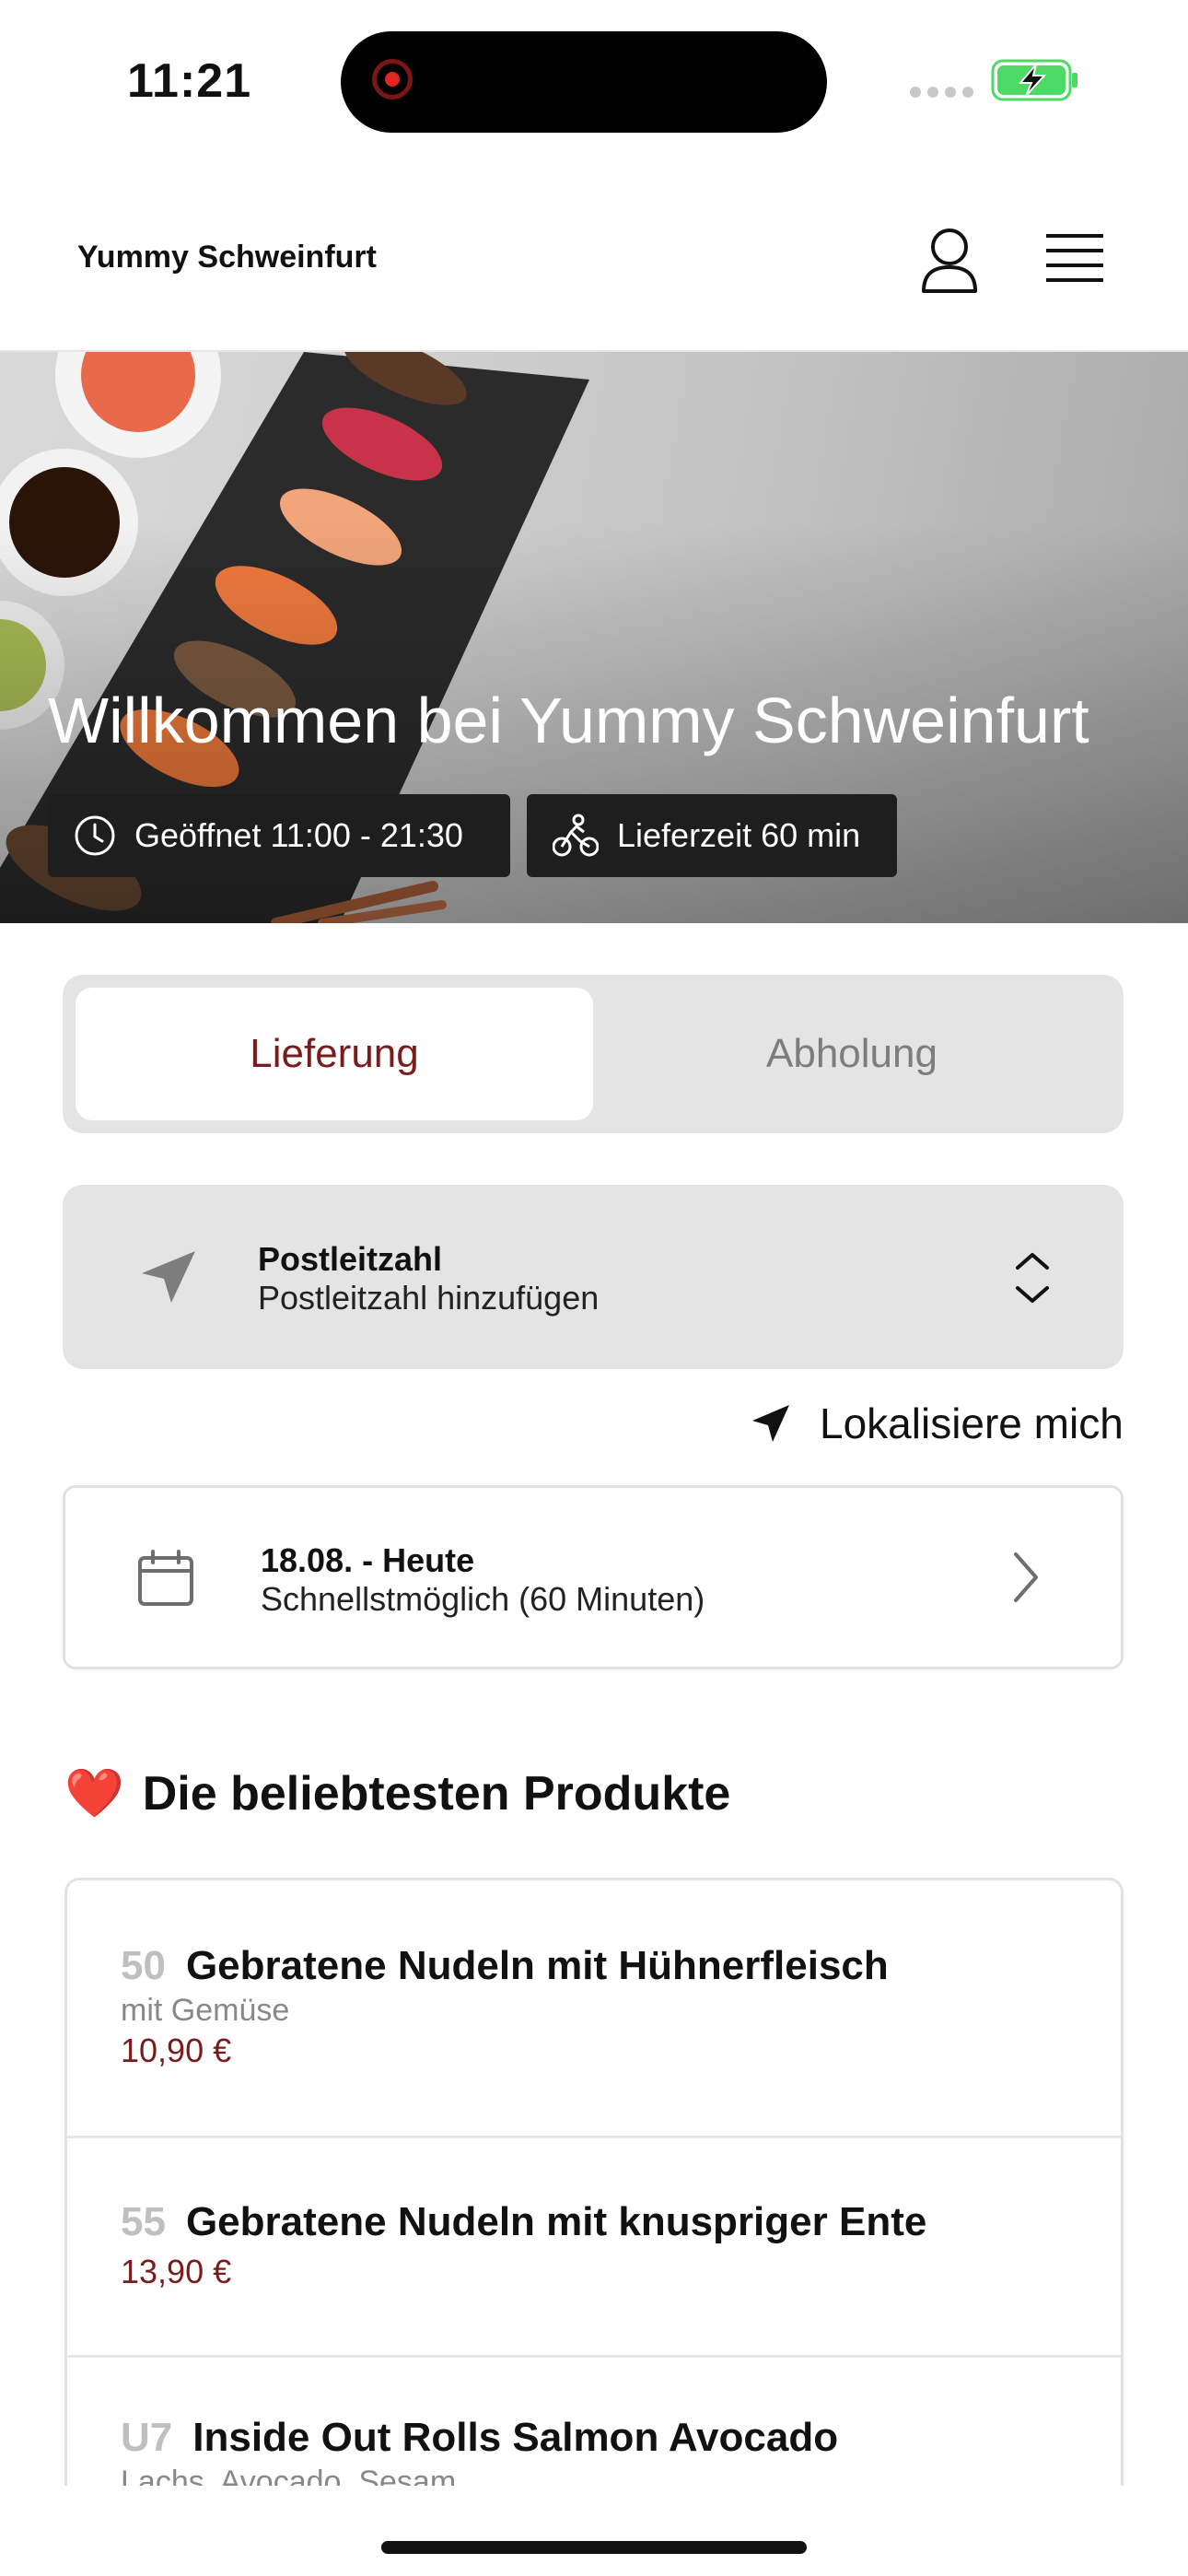 The height and width of the screenshot is (2576, 1188). Describe the element at coordinates (168, 1277) in the screenshot. I see `location-arrow-icon` at that location.